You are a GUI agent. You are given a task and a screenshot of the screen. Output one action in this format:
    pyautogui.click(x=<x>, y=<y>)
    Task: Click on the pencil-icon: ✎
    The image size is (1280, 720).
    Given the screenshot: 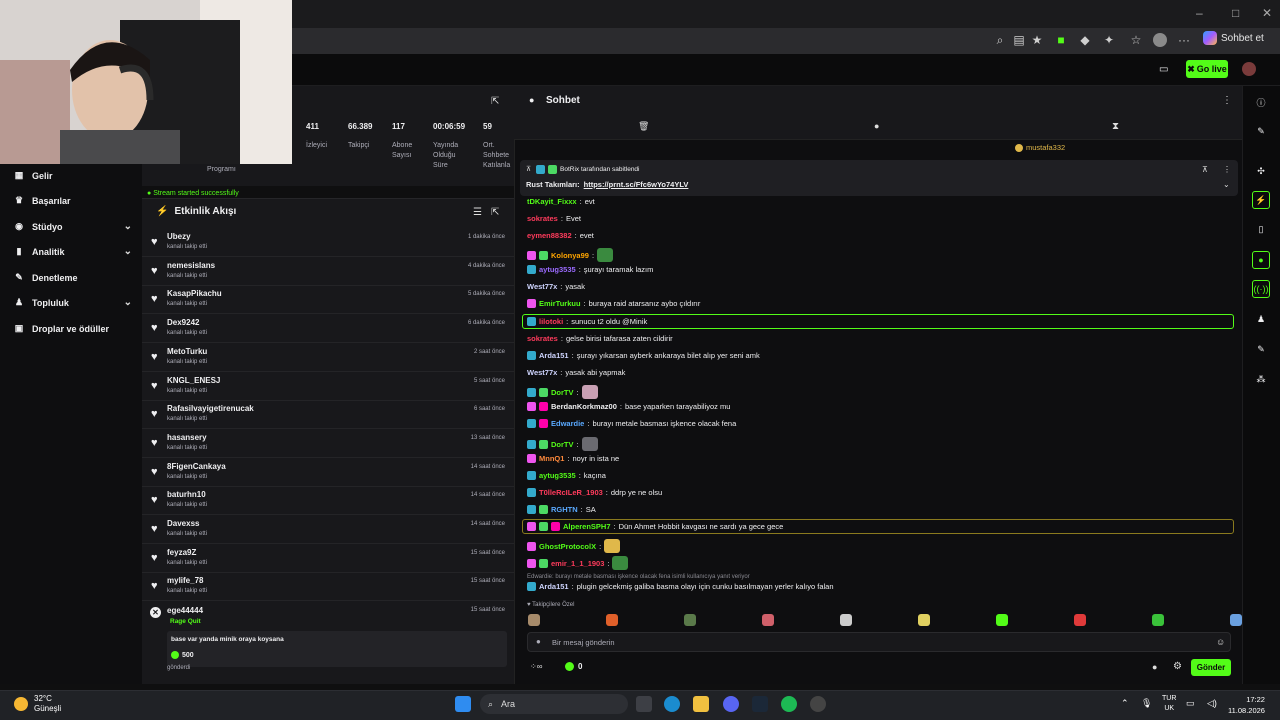 What is the action you would take?
    pyautogui.click(x=1261, y=131)
    